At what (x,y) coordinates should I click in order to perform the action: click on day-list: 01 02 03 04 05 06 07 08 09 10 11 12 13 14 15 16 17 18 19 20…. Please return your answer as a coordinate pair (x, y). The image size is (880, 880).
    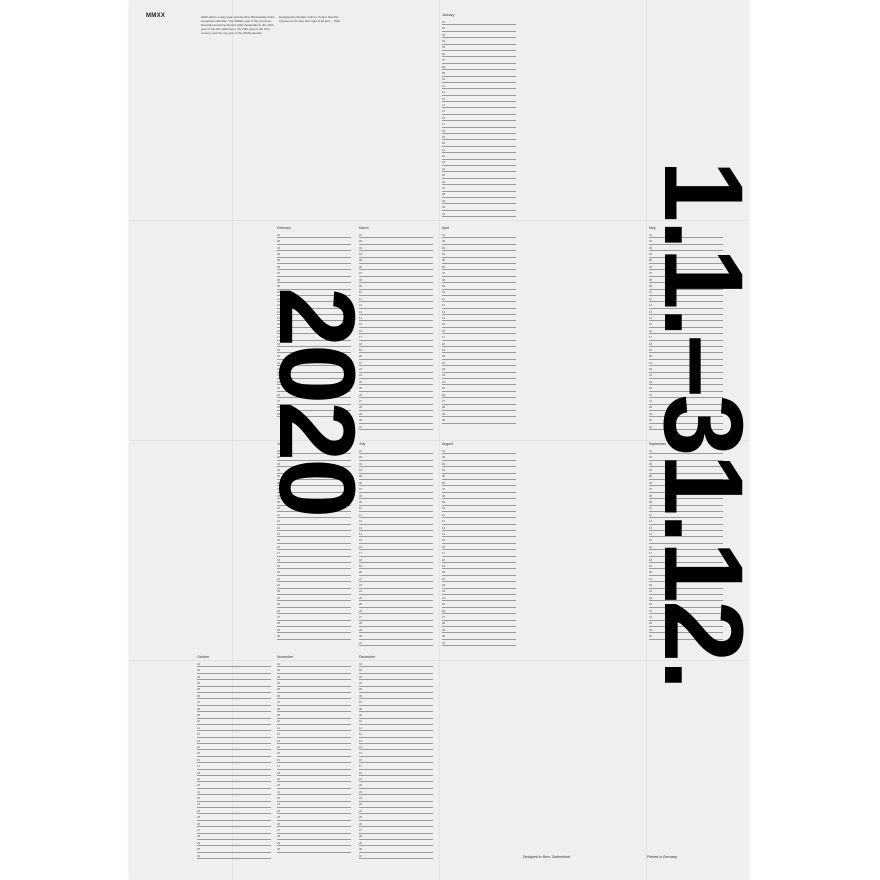
    Looking at the image, I should click on (479, 328).